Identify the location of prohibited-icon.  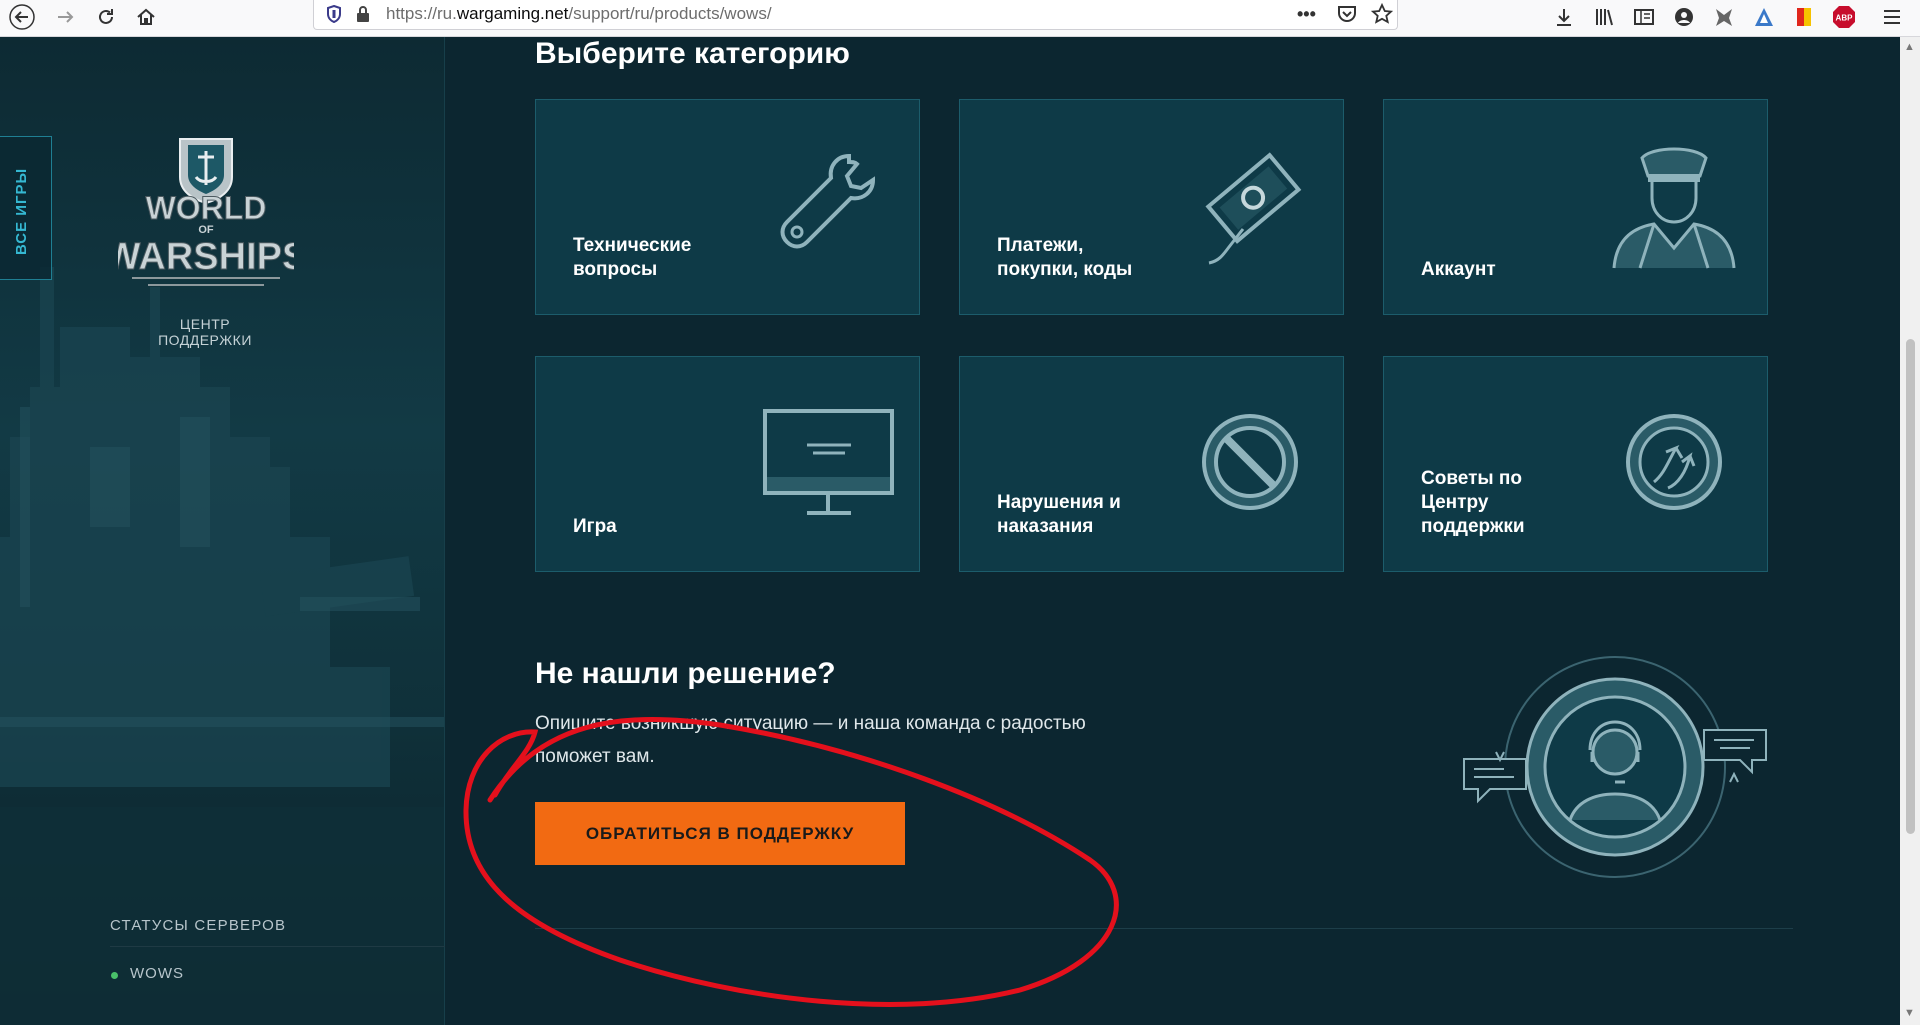
(1250, 462).